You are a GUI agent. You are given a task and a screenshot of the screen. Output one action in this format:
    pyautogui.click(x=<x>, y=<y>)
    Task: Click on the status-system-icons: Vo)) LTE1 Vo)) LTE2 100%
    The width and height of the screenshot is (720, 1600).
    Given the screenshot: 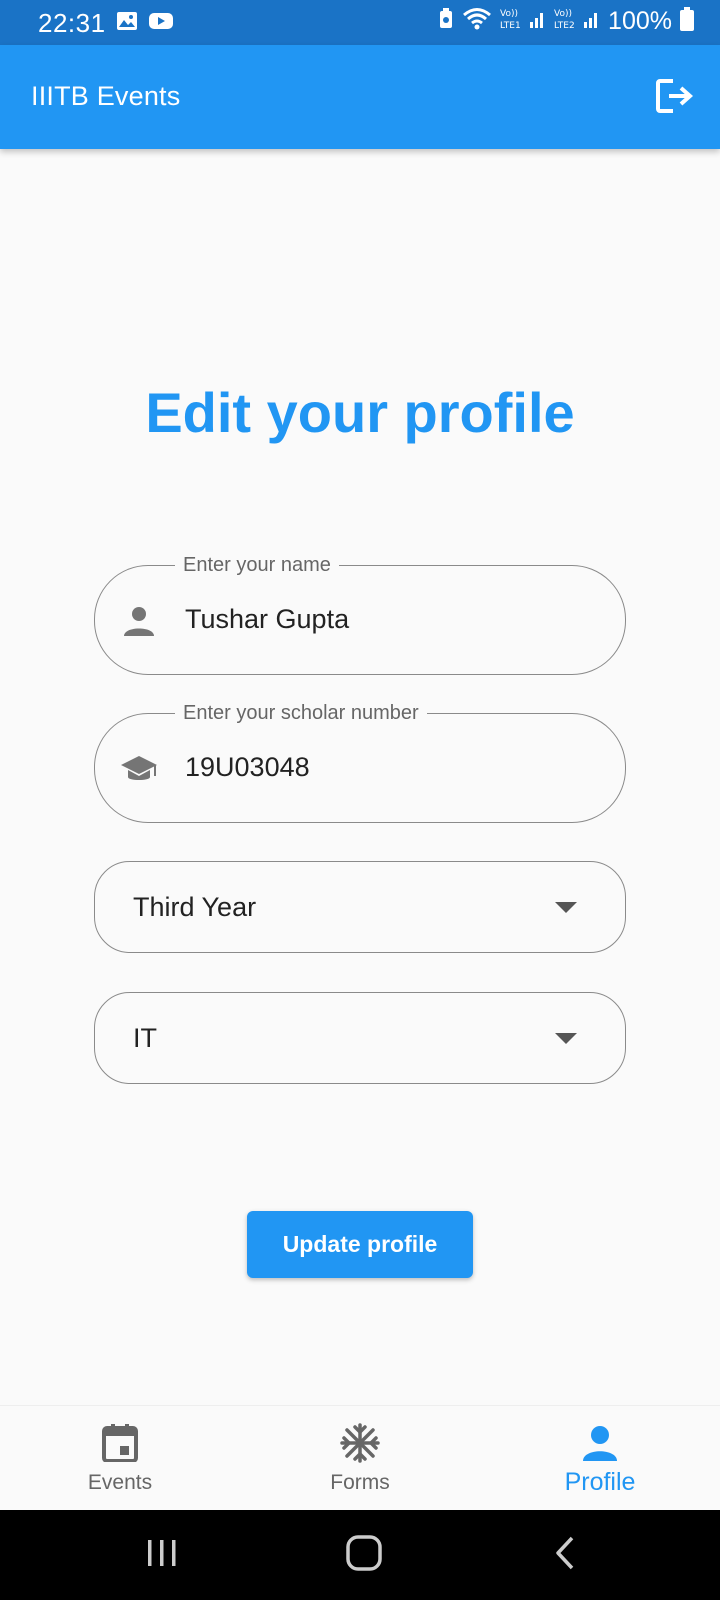 What is the action you would take?
    pyautogui.click(x=566, y=21)
    